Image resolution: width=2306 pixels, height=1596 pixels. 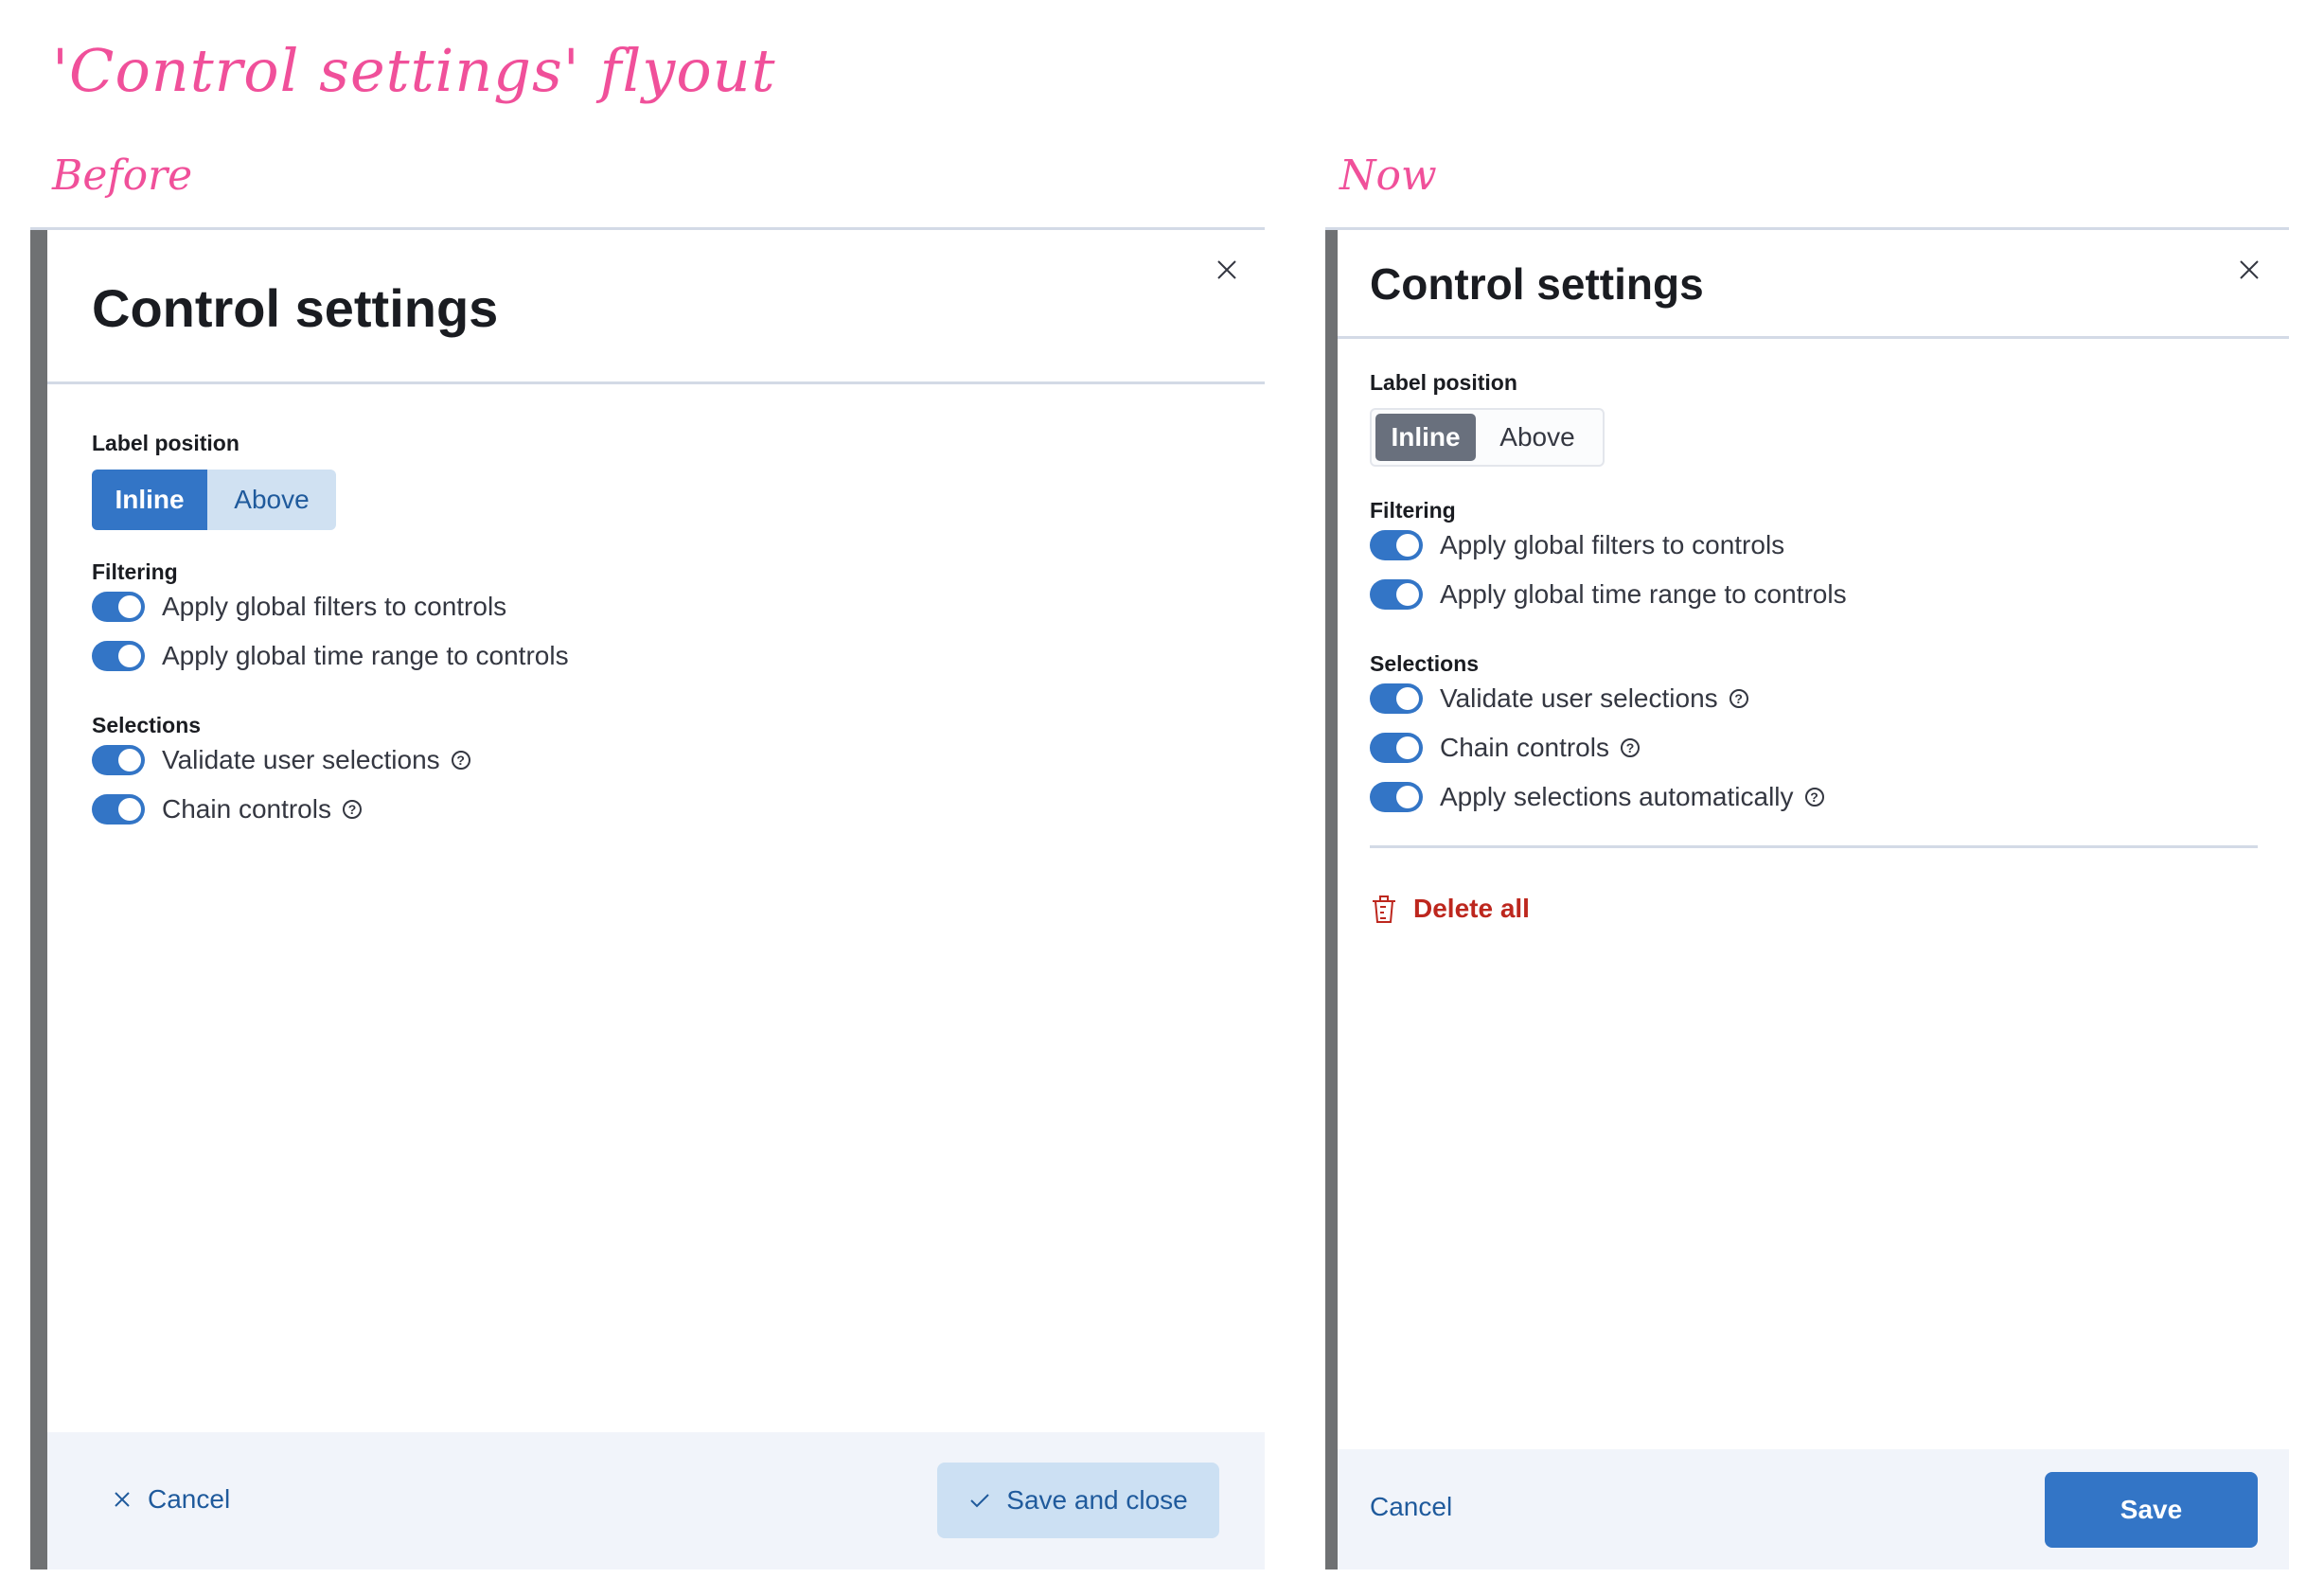 What do you see at coordinates (1617, 796) in the screenshot?
I see `toggle-label: Apply selections automatically` at bounding box center [1617, 796].